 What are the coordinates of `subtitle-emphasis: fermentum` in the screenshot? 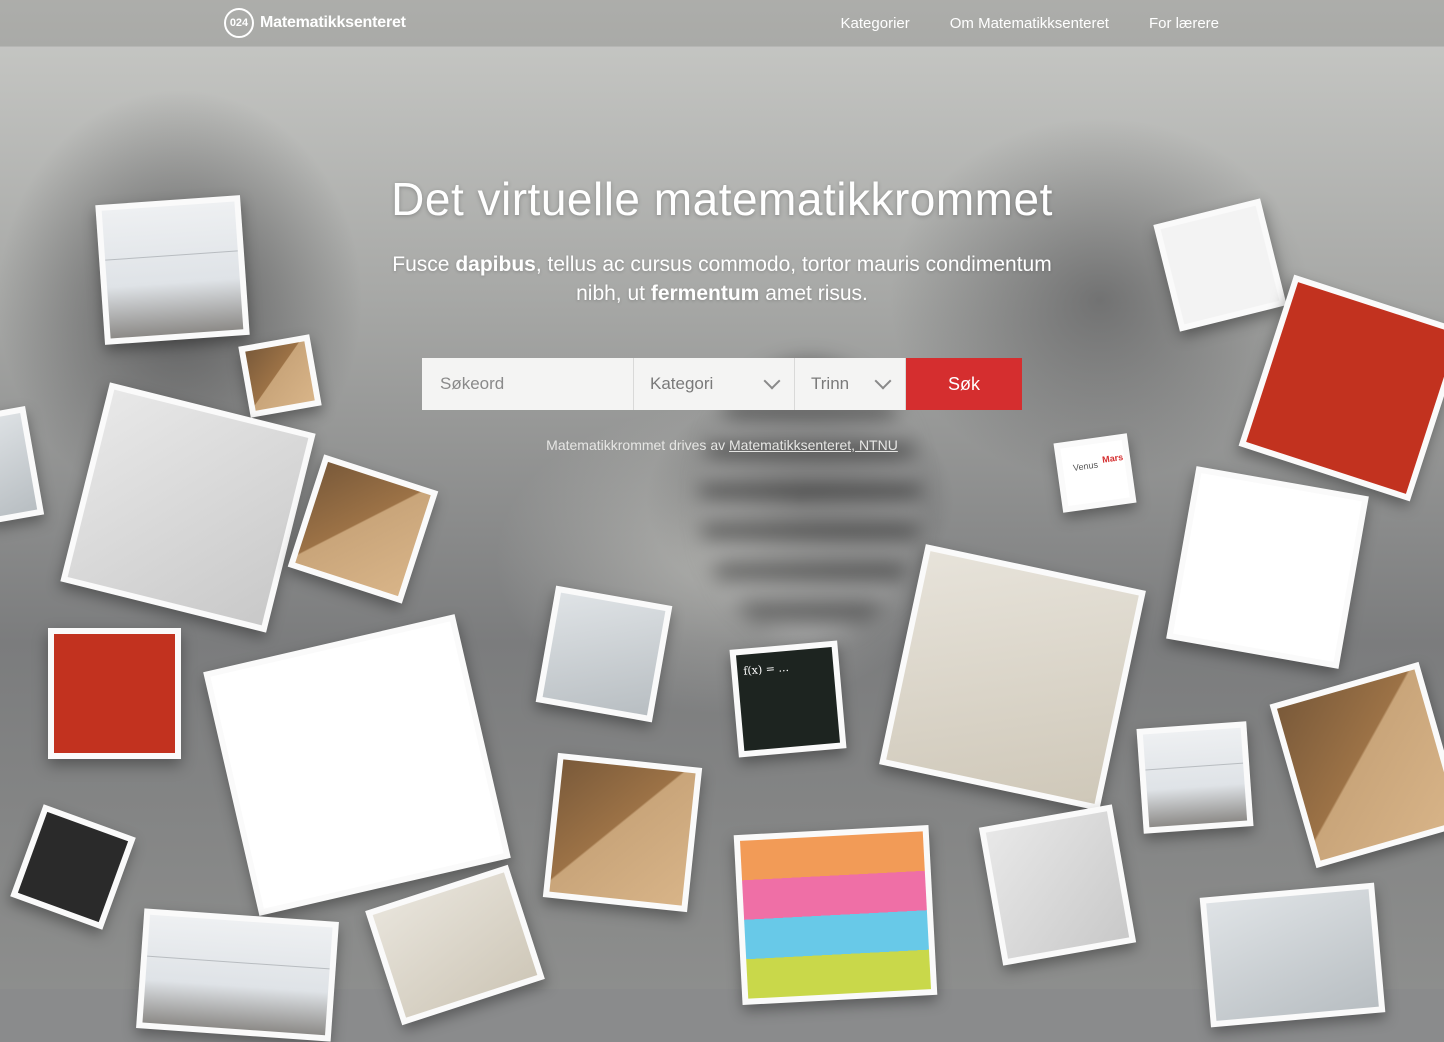 It's located at (705, 293).